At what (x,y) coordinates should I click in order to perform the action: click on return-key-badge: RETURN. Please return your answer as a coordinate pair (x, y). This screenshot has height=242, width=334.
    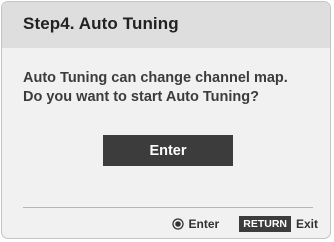
    Looking at the image, I should click on (265, 224).